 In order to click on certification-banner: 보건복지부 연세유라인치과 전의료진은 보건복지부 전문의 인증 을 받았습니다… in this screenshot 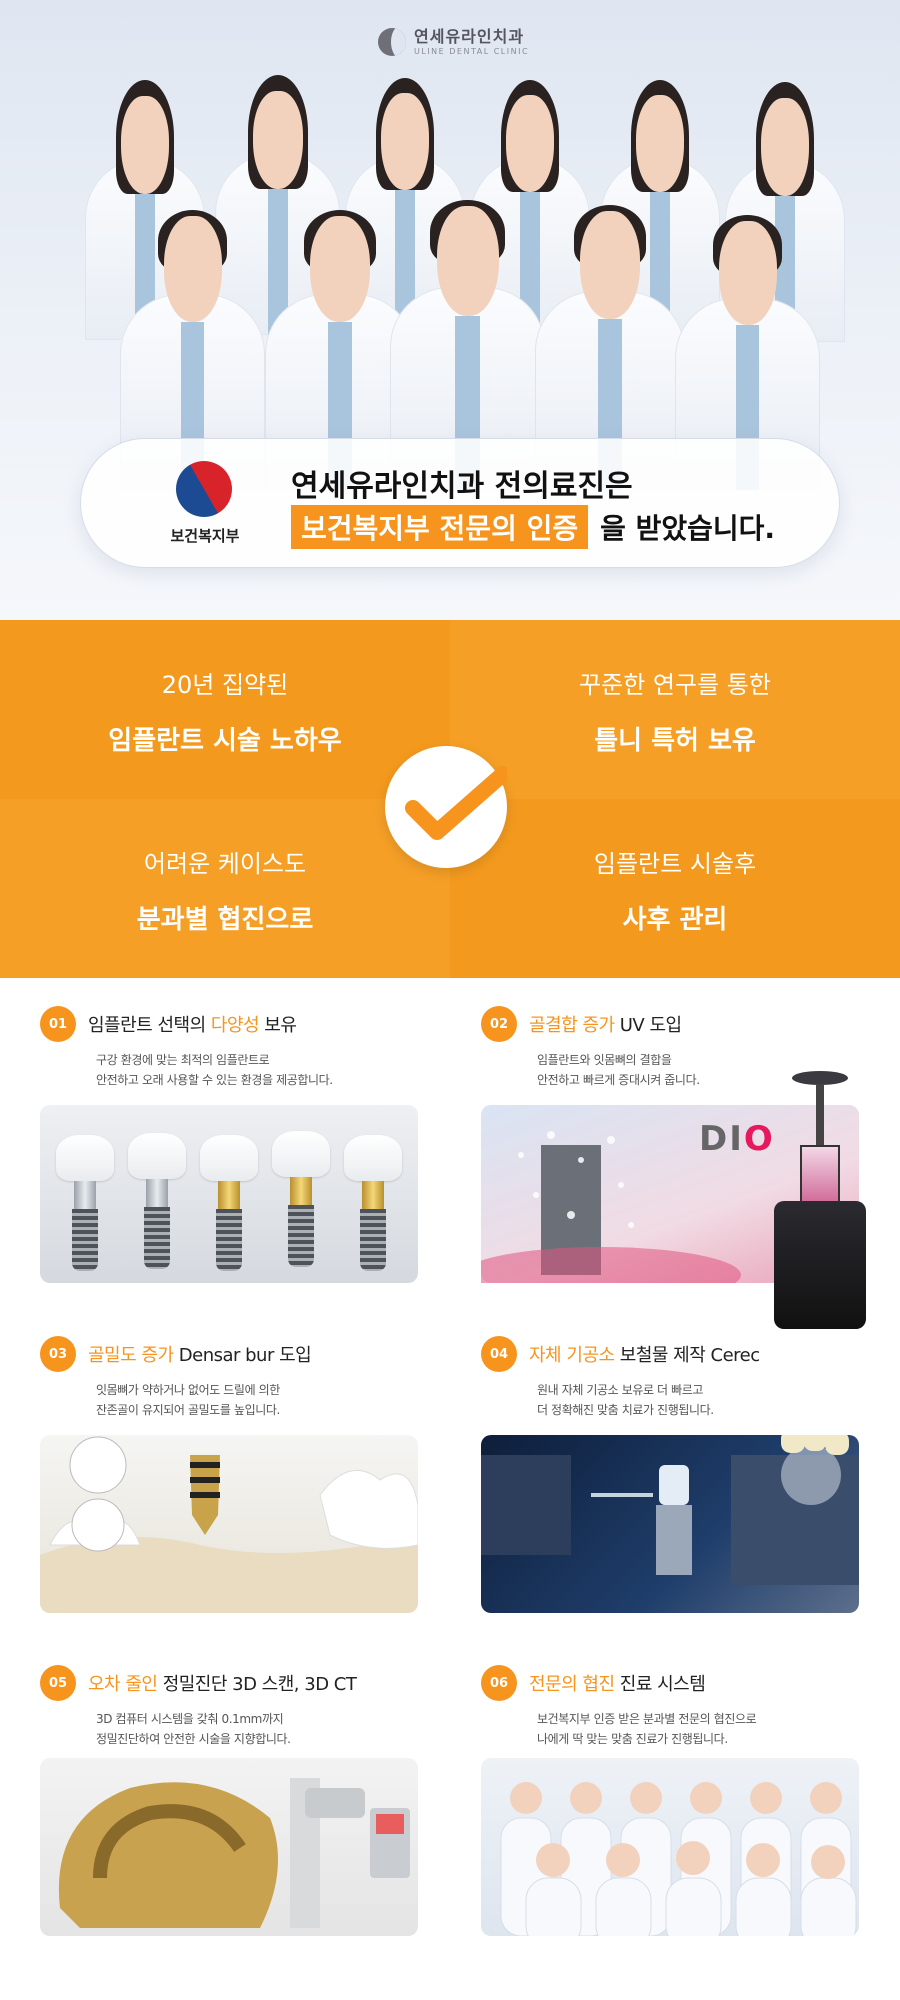, I will do `click(460, 503)`.